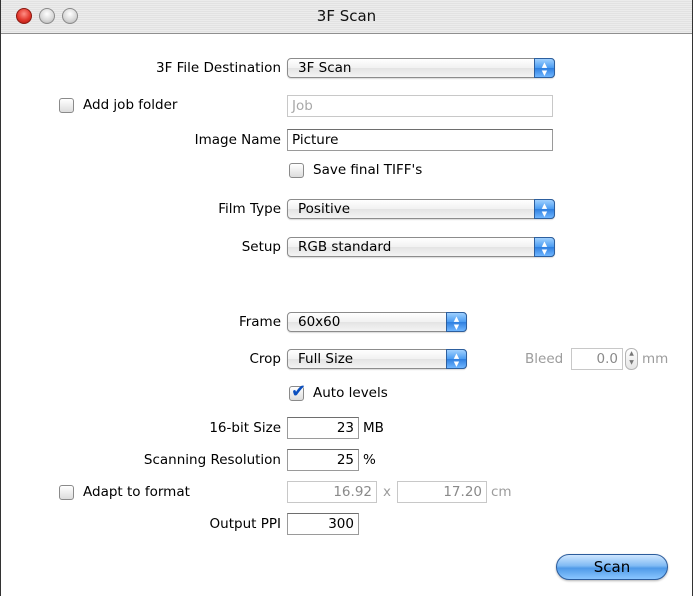 This screenshot has width=693, height=597. I want to click on save-tiffs-label: Save final TIFF's, so click(368, 170).